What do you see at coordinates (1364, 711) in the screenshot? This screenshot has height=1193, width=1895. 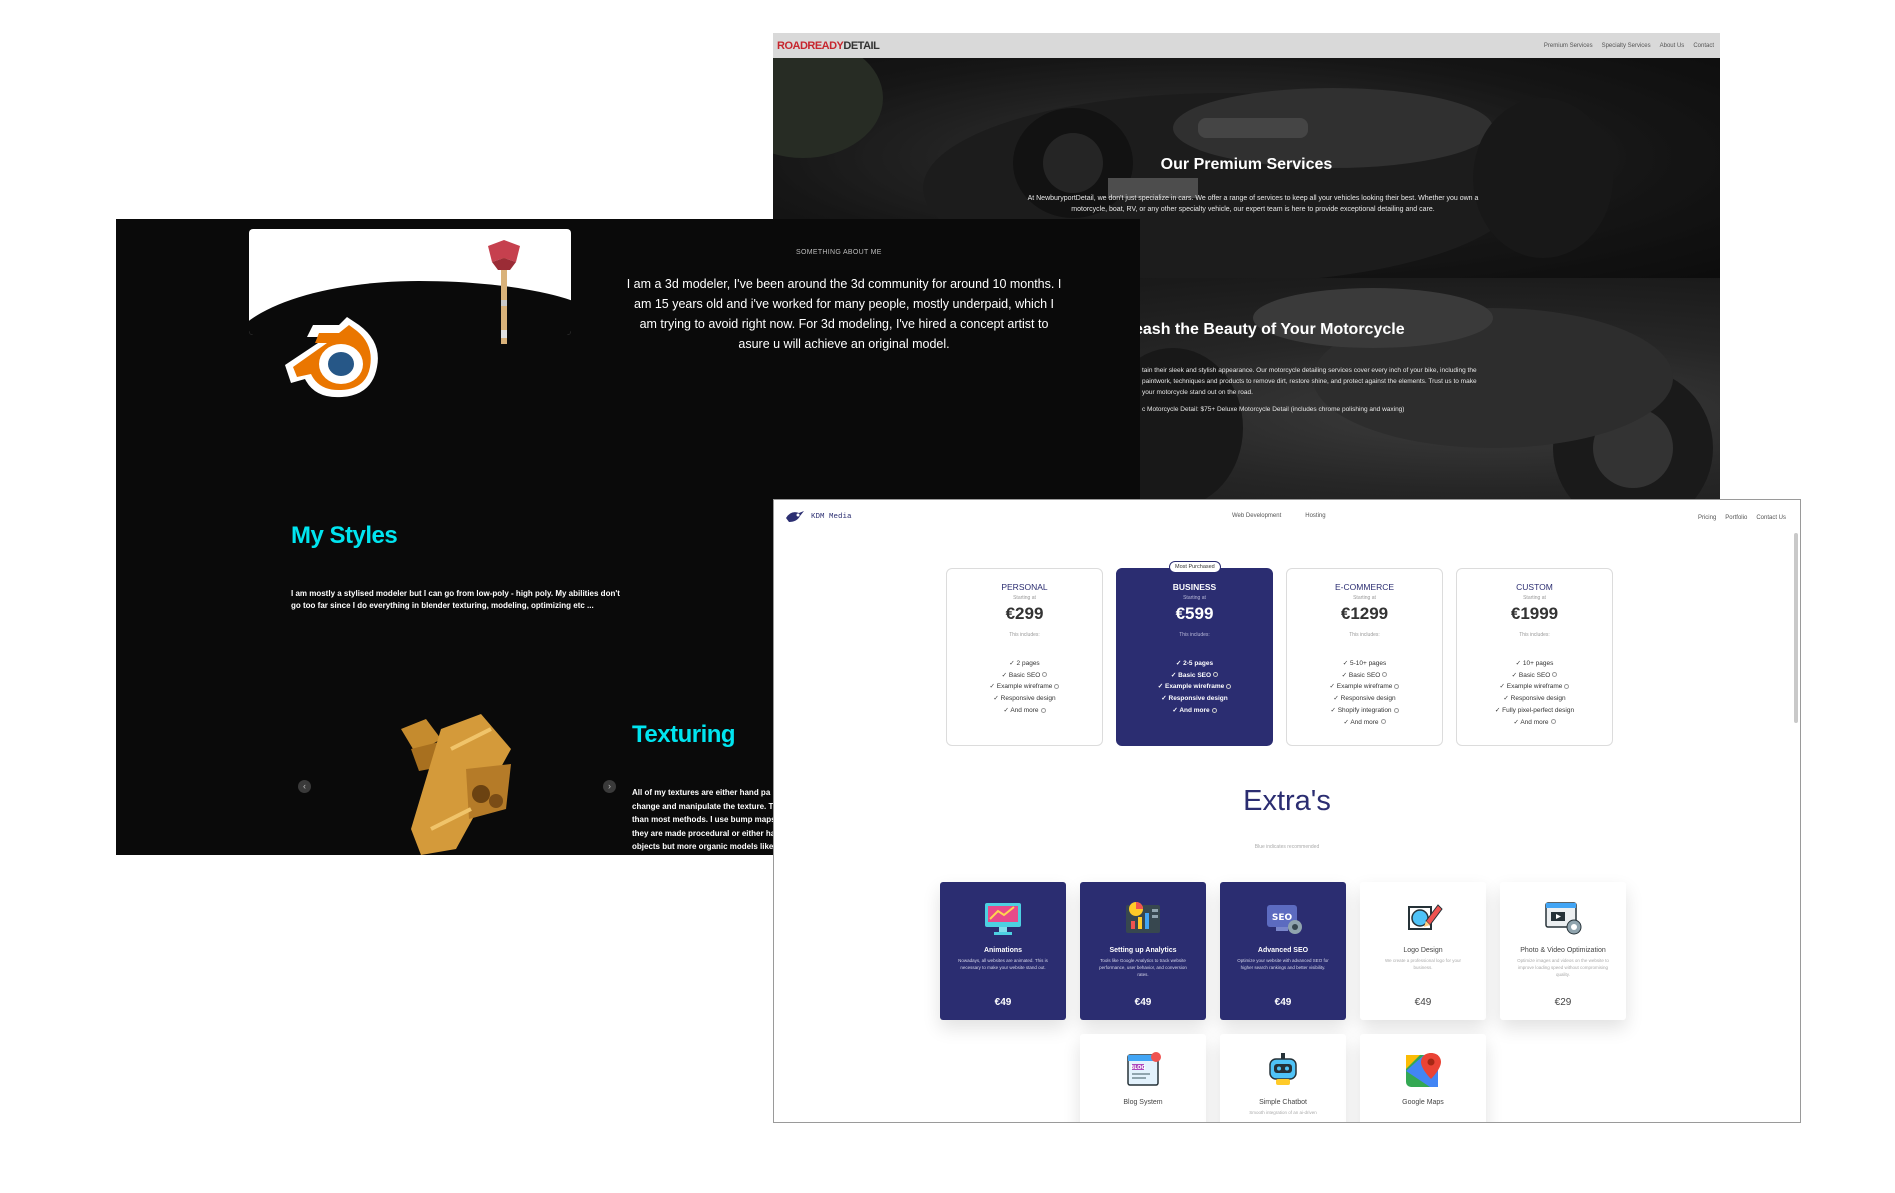 I see `plan-feature: ✓ Shopify integration` at bounding box center [1364, 711].